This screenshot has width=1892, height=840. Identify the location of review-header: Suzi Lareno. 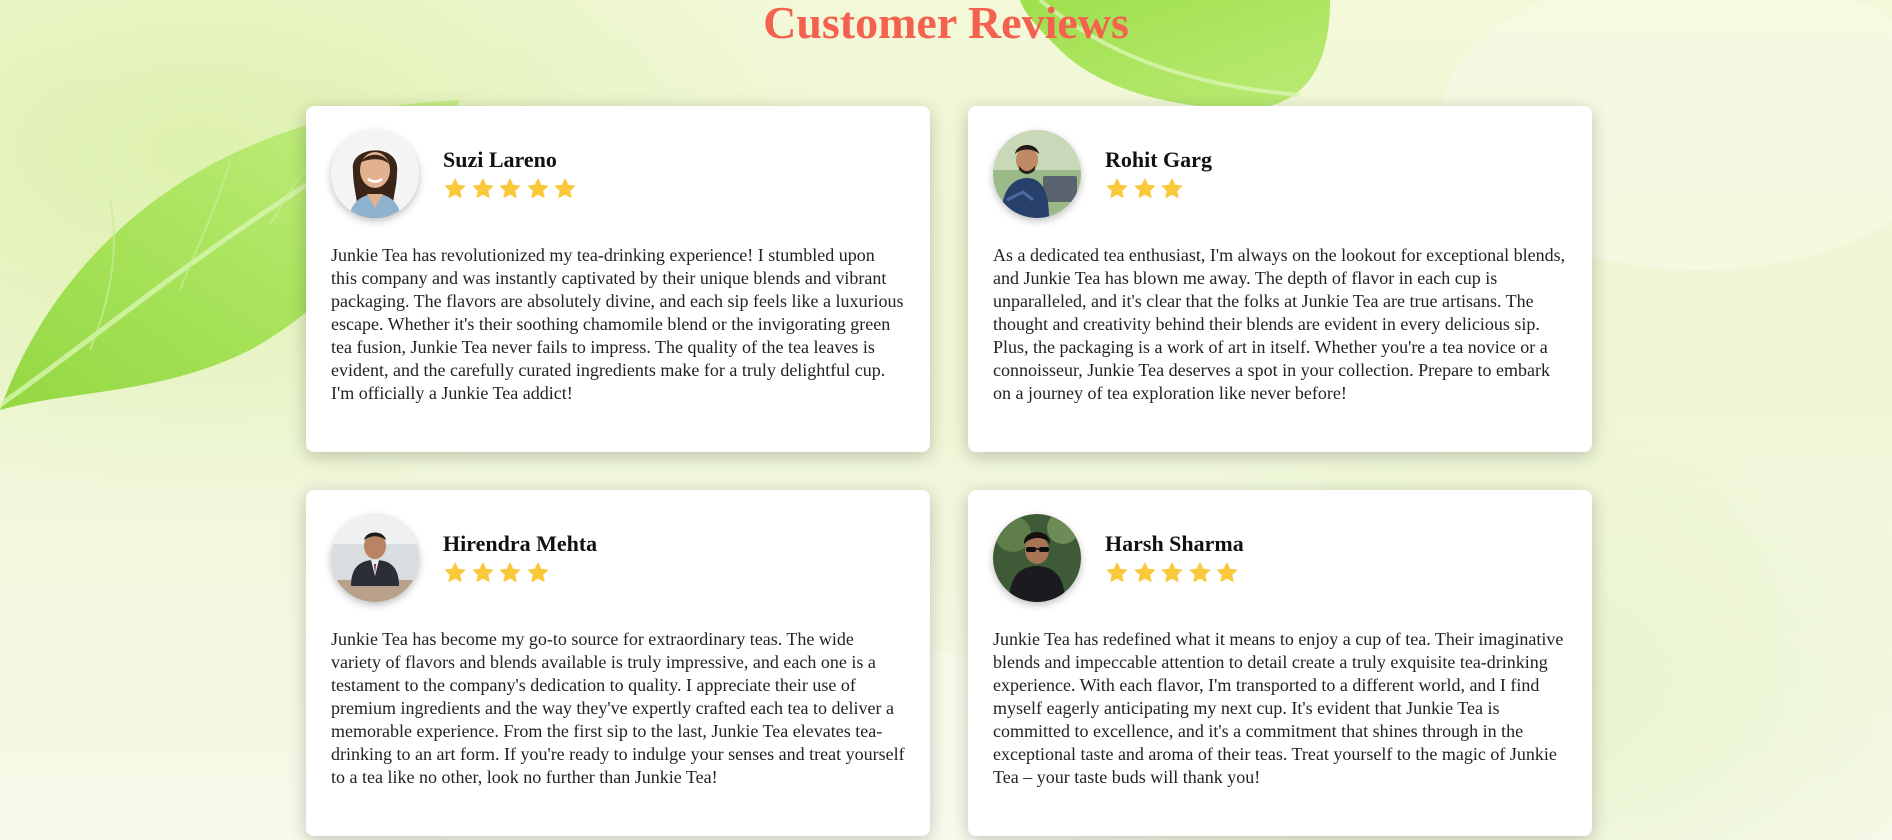
(618, 174).